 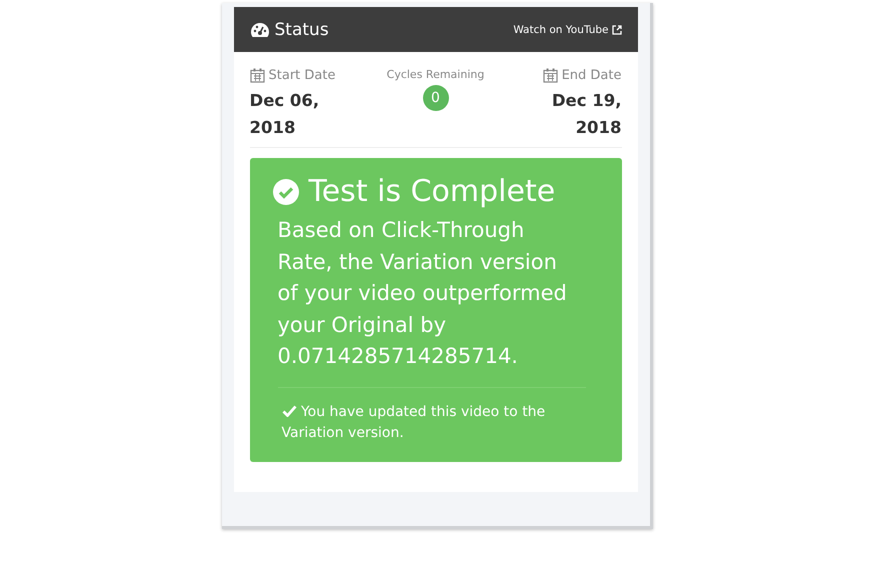 I want to click on cycles-label: Cycles Remaining, so click(x=435, y=74).